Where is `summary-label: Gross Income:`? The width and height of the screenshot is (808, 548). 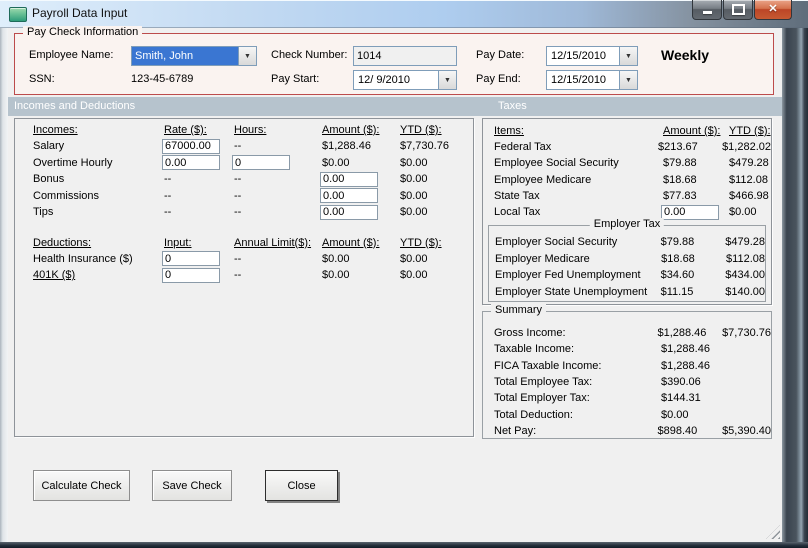
summary-label: Gross Income: is located at coordinates (530, 333).